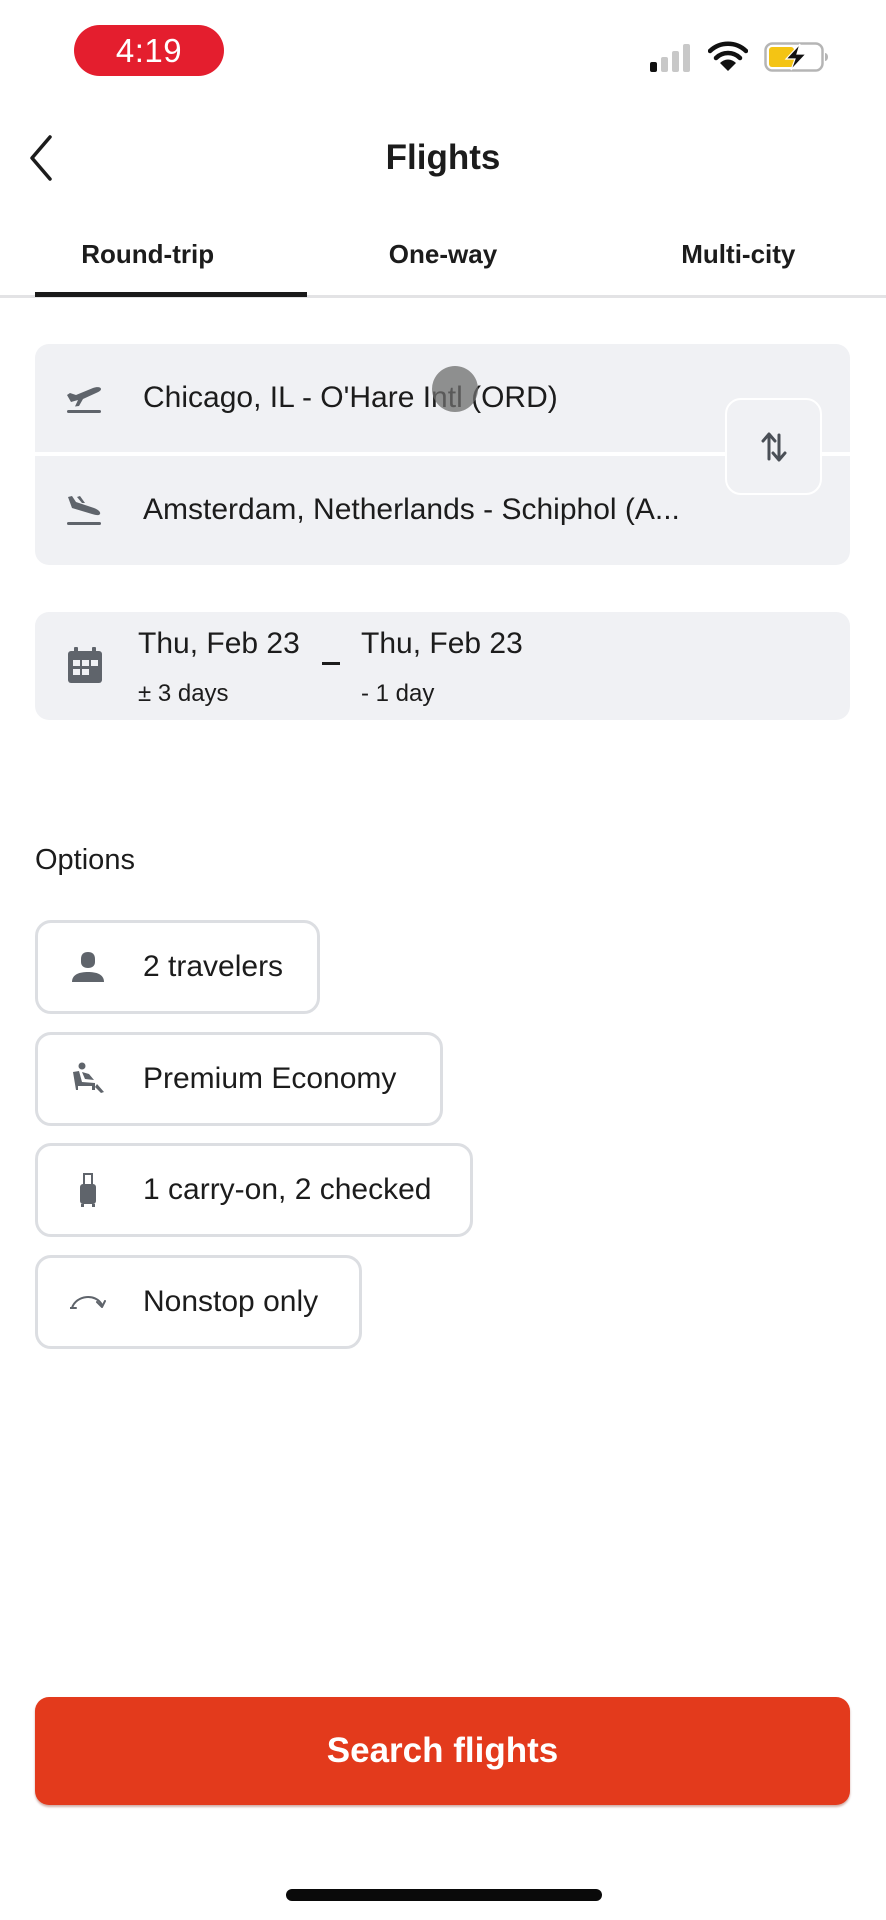  I want to click on home-indicator, so click(444, 1895).